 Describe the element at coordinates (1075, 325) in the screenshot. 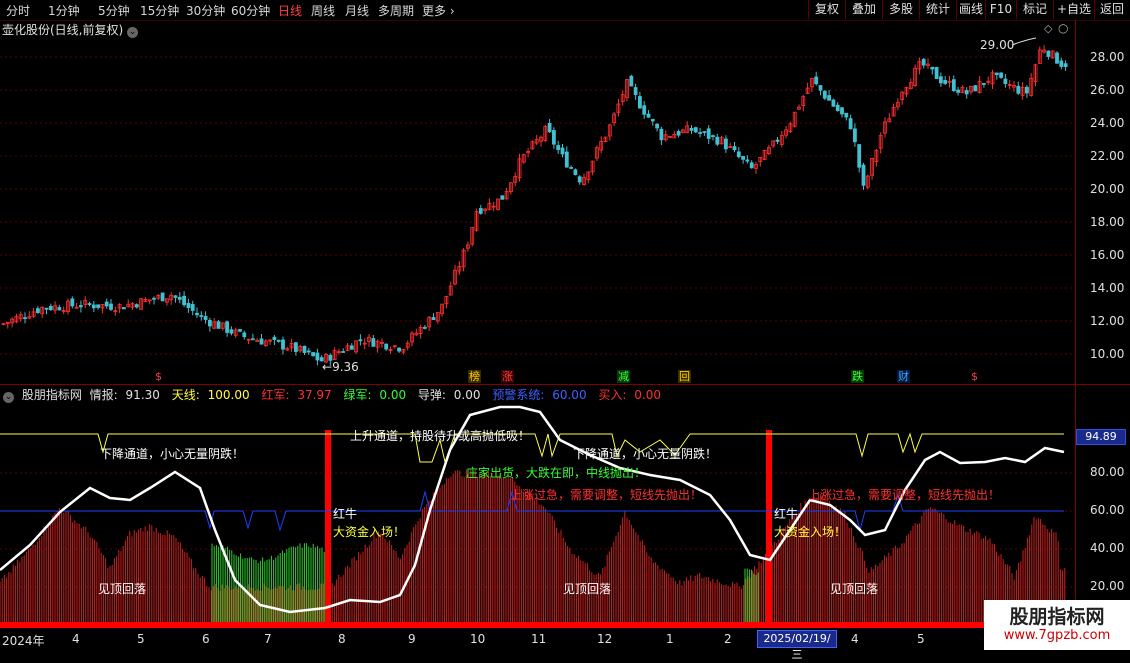

I see `price-axis-line` at that location.